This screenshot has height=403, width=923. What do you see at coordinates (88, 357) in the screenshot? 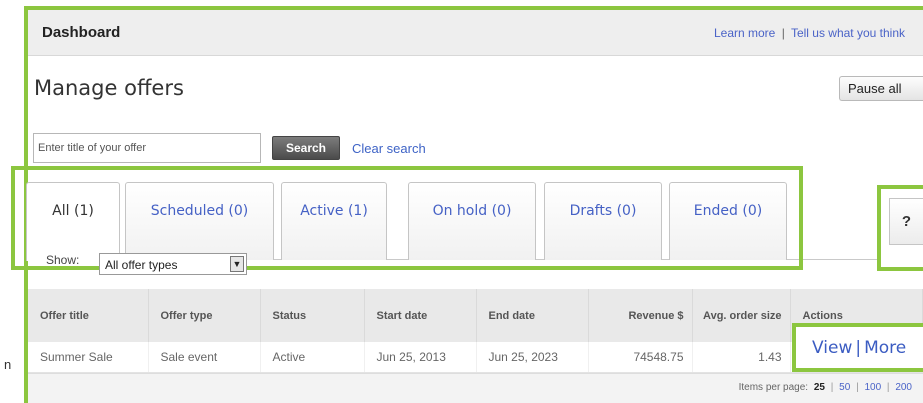
I see `cell-offer-title: Summer Sale` at bounding box center [88, 357].